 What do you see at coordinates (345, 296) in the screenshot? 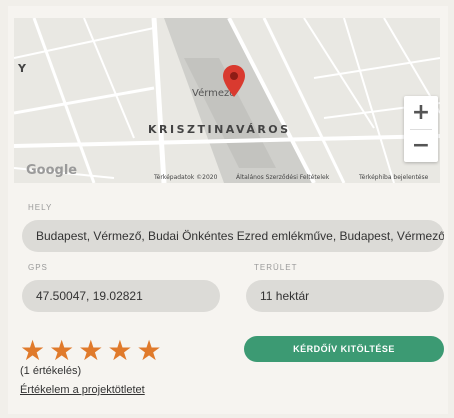
I see `area-field: 11 hektár` at bounding box center [345, 296].